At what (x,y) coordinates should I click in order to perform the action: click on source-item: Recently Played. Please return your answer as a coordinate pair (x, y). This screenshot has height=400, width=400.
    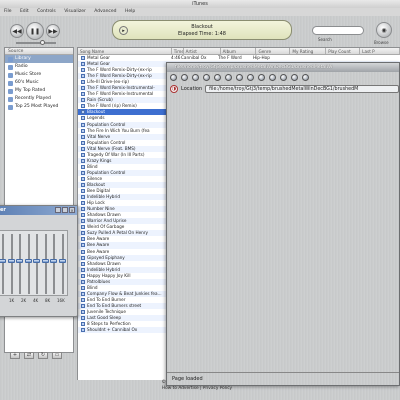
    Looking at the image, I should click on (39, 99).